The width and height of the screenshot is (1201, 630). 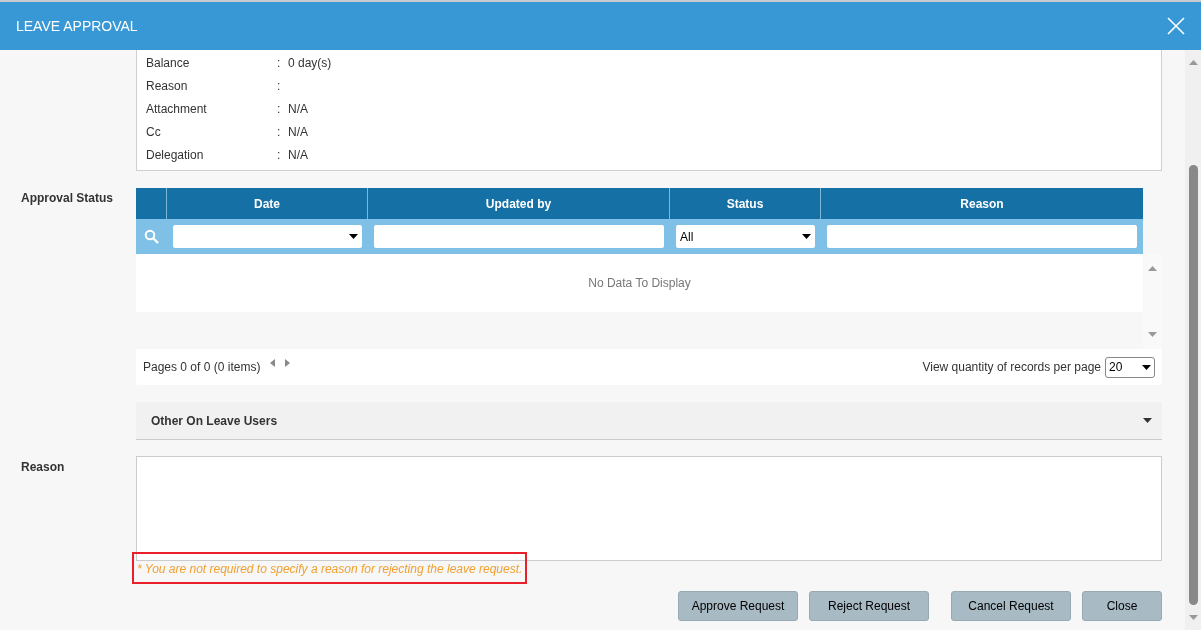 What do you see at coordinates (67, 198) in the screenshot?
I see `section-label: Approval Status` at bounding box center [67, 198].